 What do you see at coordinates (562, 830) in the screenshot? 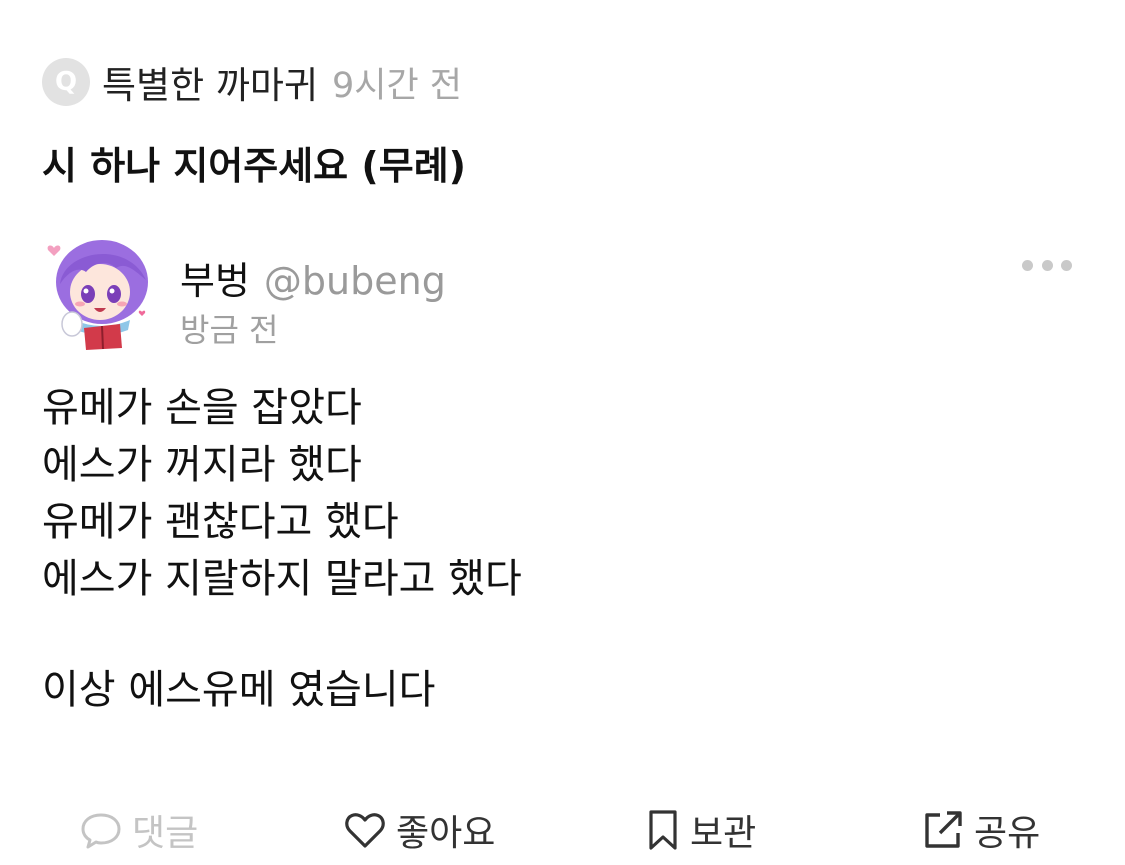
I see `action-bar: 댓글 좋아요 보관 공유` at bounding box center [562, 830].